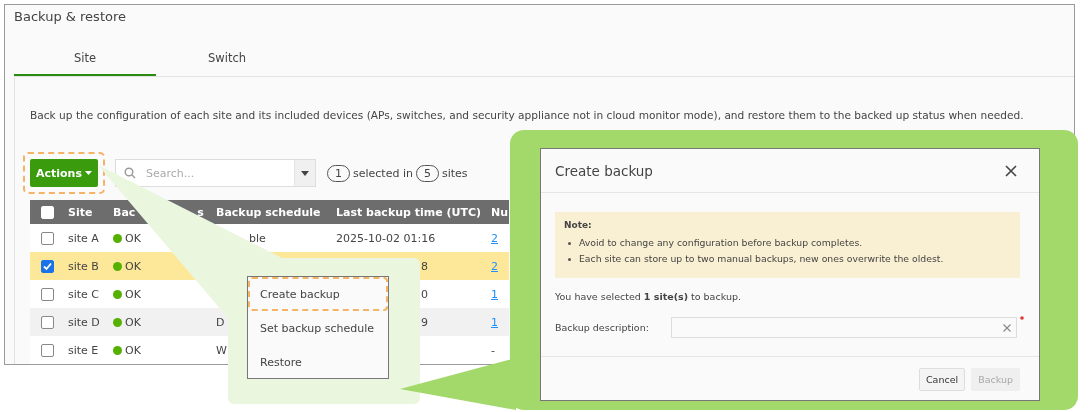 This screenshot has width=1088, height=412. What do you see at coordinates (424, 294) in the screenshot?
I see `table-cell: 0` at bounding box center [424, 294].